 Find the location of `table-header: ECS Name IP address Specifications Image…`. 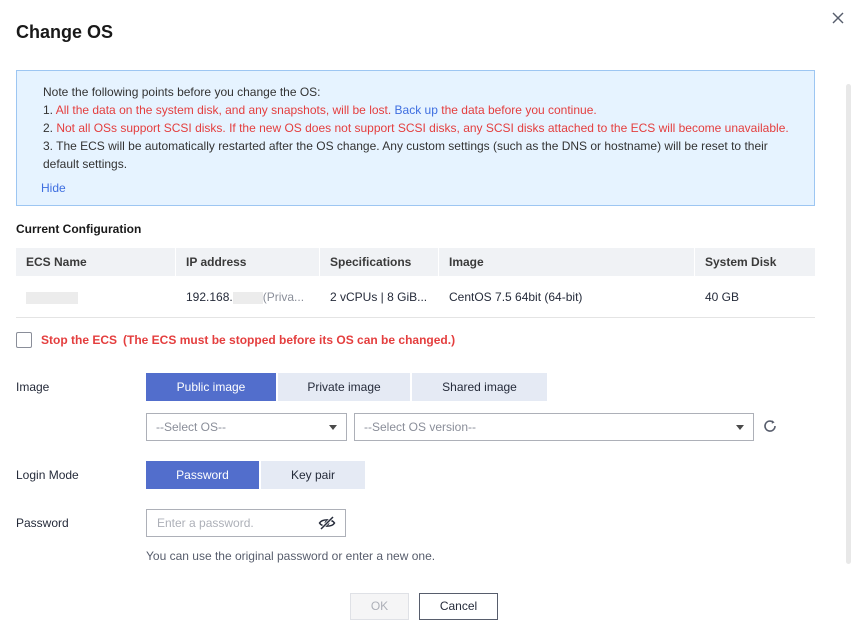

table-header: ECS Name IP address Specifications Image… is located at coordinates (415, 262).